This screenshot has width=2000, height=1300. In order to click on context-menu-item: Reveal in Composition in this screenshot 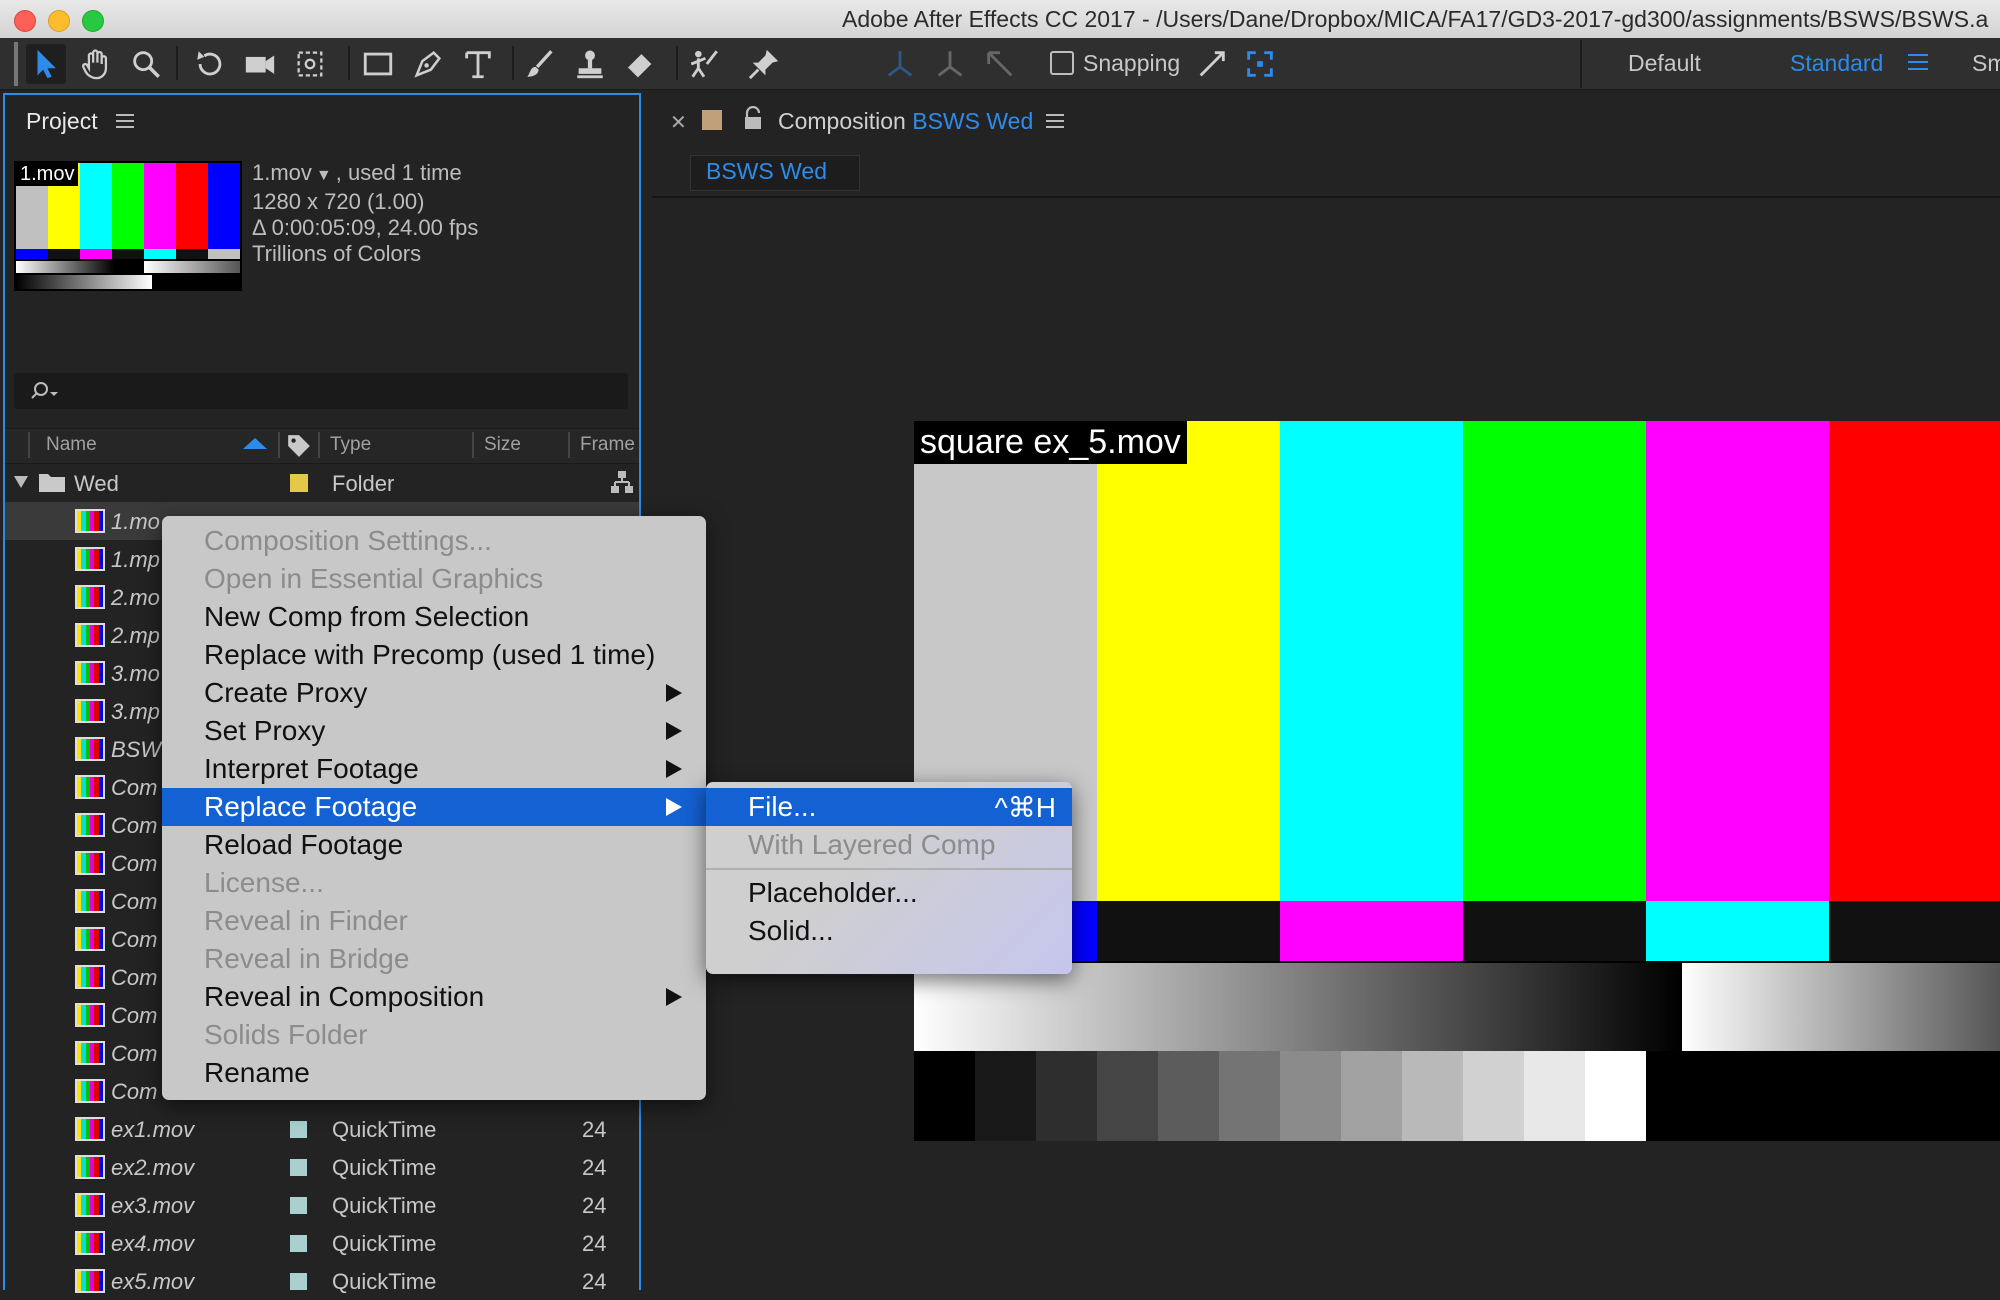, I will do `click(434, 997)`.